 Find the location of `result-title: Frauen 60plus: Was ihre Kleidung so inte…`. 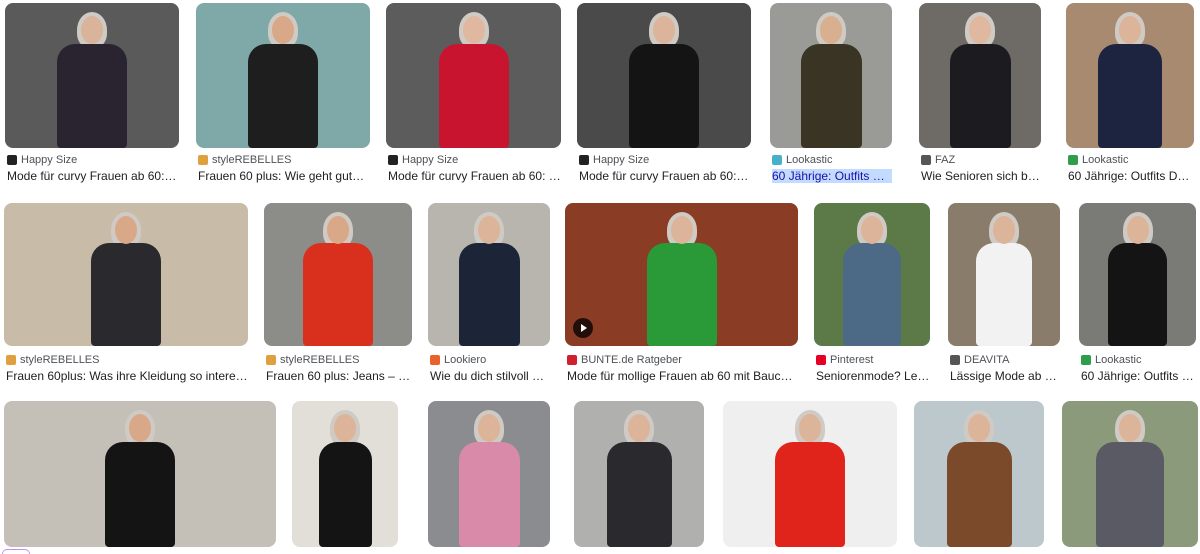

result-title: Frauen 60plus: Was ihre Kleidung so inte… is located at coordinates (127, 376).